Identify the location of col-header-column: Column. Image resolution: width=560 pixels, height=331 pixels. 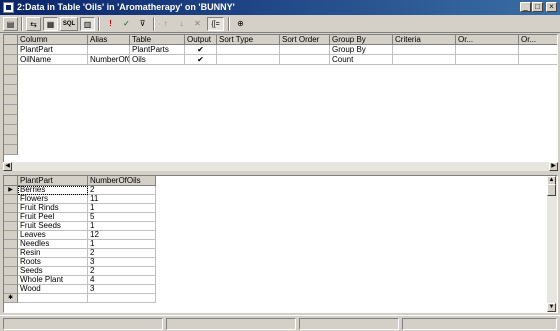
(53, 40).